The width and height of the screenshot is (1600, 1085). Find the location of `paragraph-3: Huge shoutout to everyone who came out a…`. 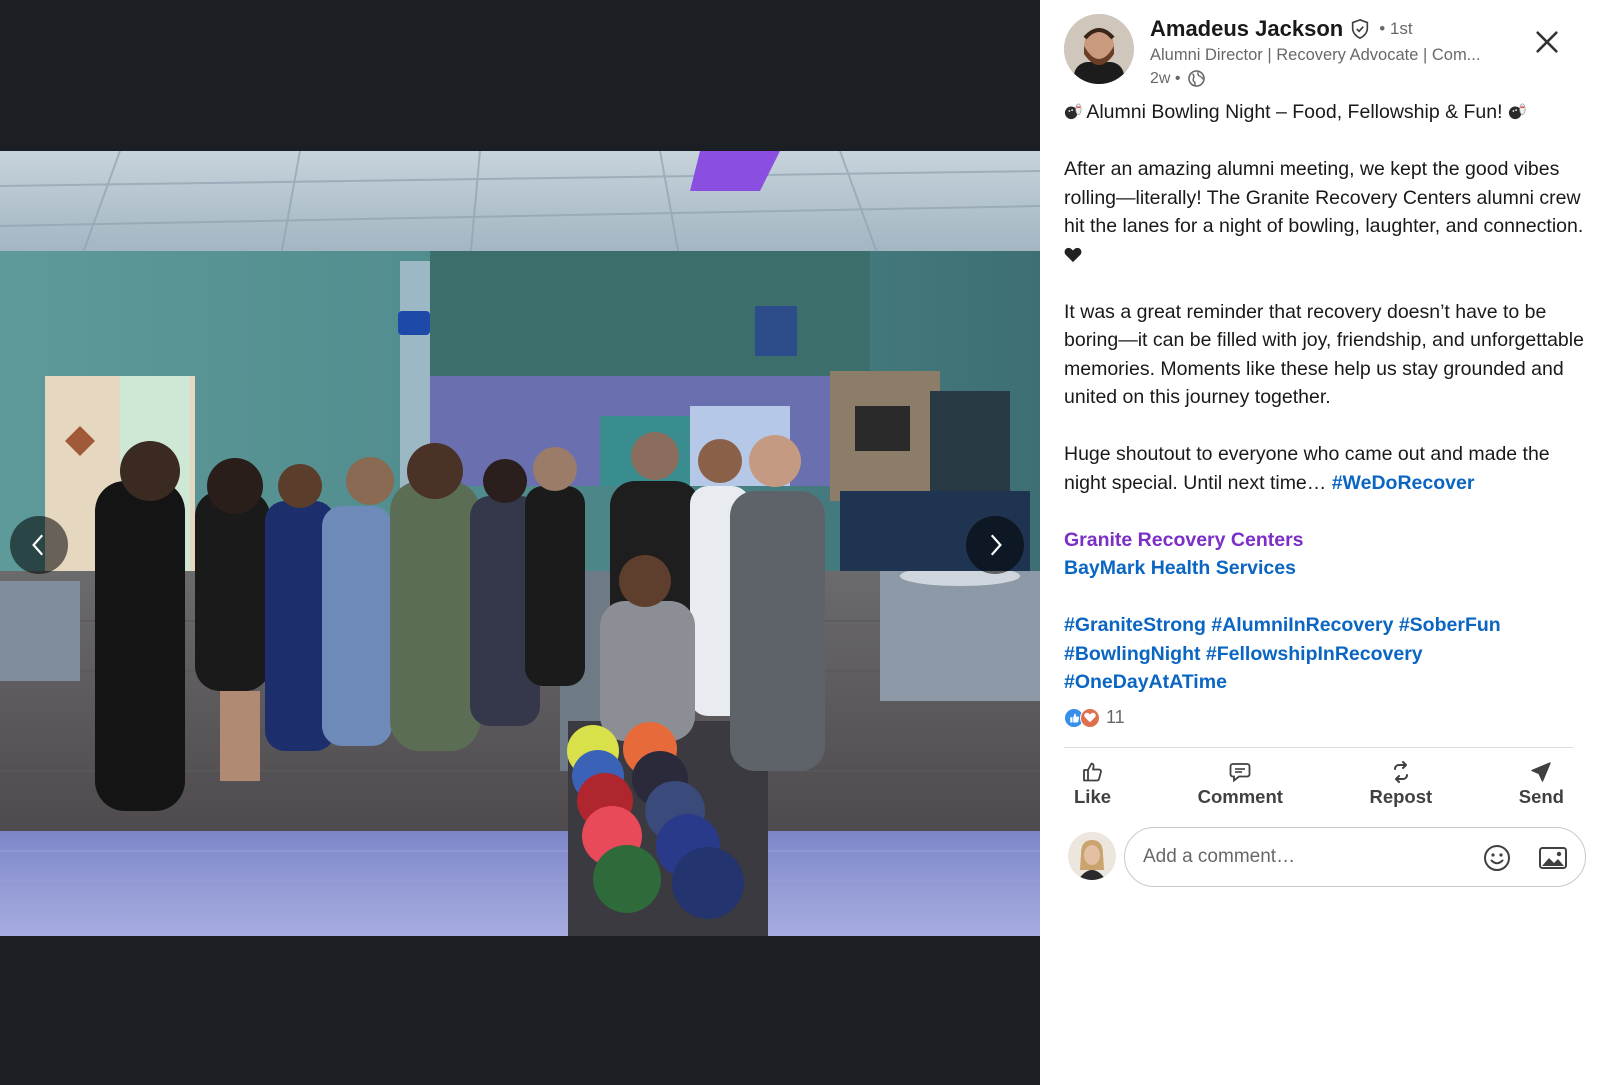

paragraph-3: Huge shoutout to everyone who came out a… is located at coordinates (1307, 468).